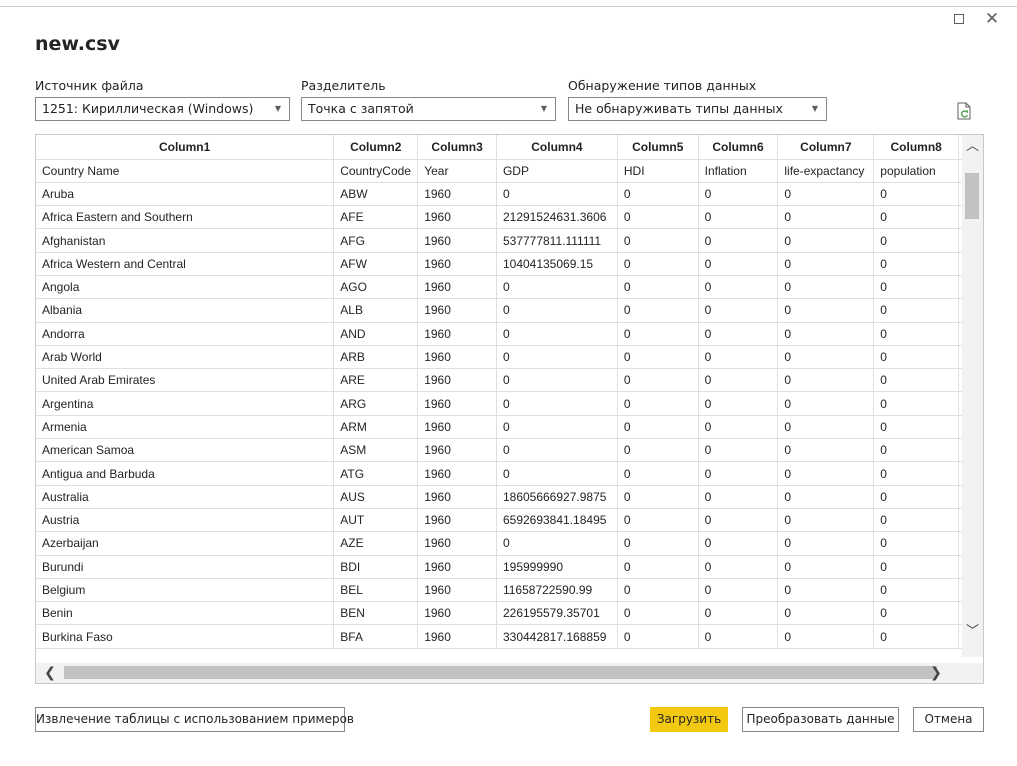  I want to click on table-cell: Azerbaijan, so click(185, 543).